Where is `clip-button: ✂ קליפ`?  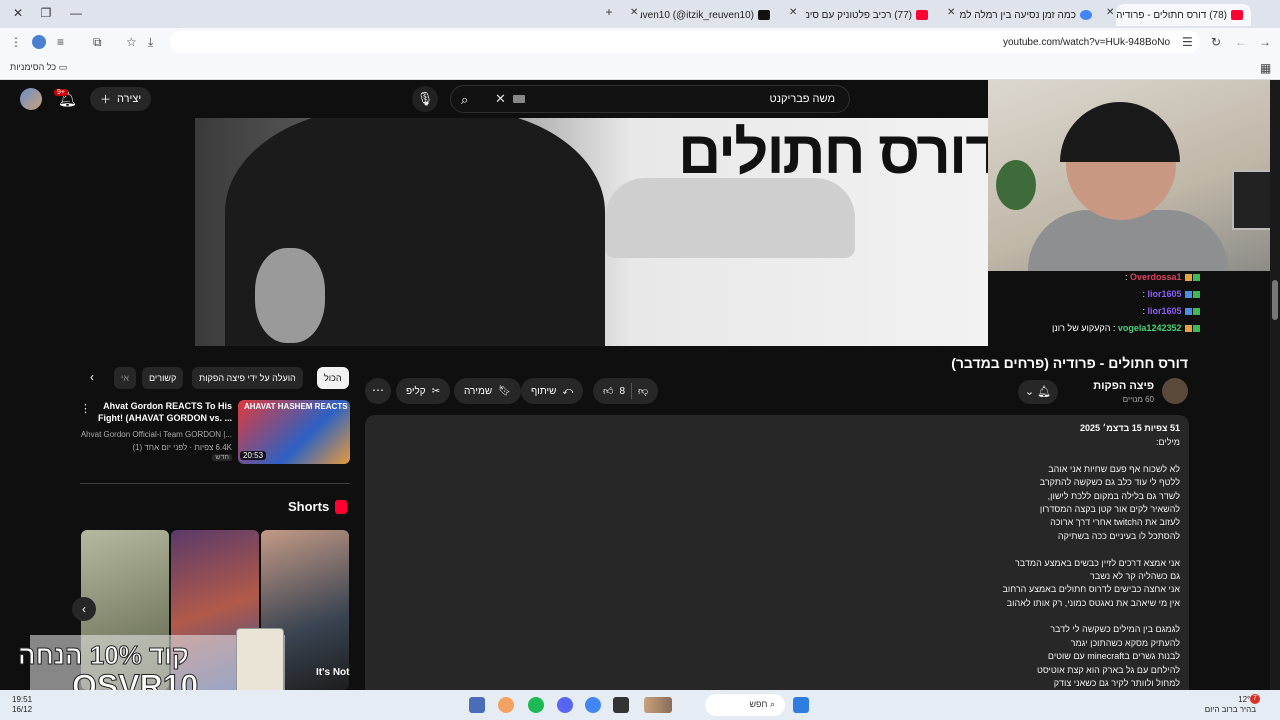 clip-button: ✂ קליפ is located at coordinates (423, 391).